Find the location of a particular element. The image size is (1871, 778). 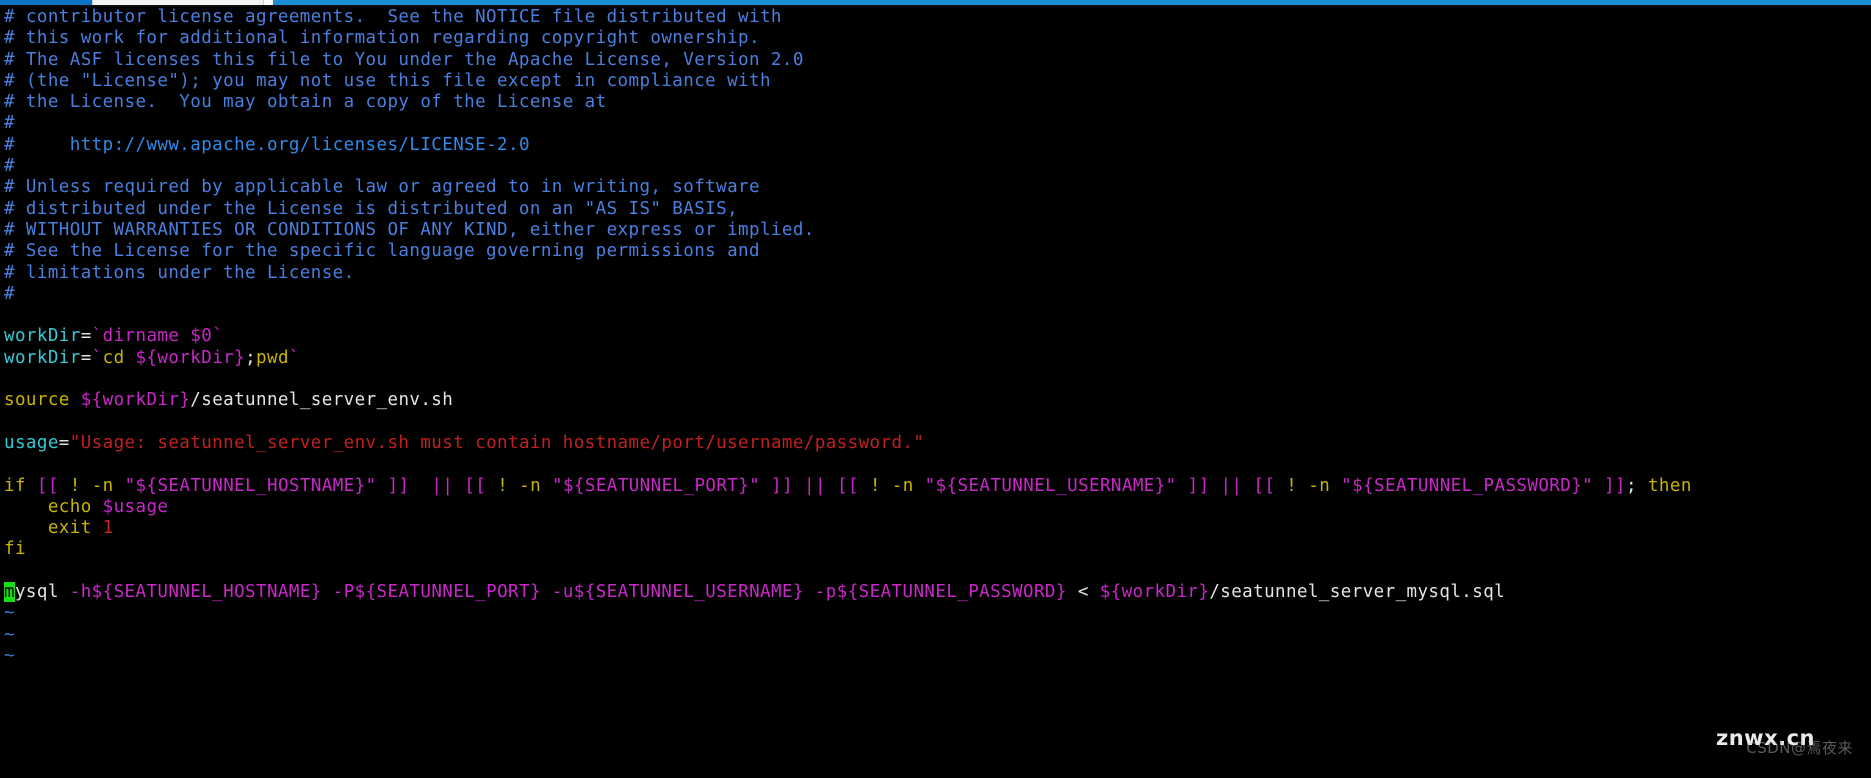

code-line: exit 1 is located at coordinates (935, 528).